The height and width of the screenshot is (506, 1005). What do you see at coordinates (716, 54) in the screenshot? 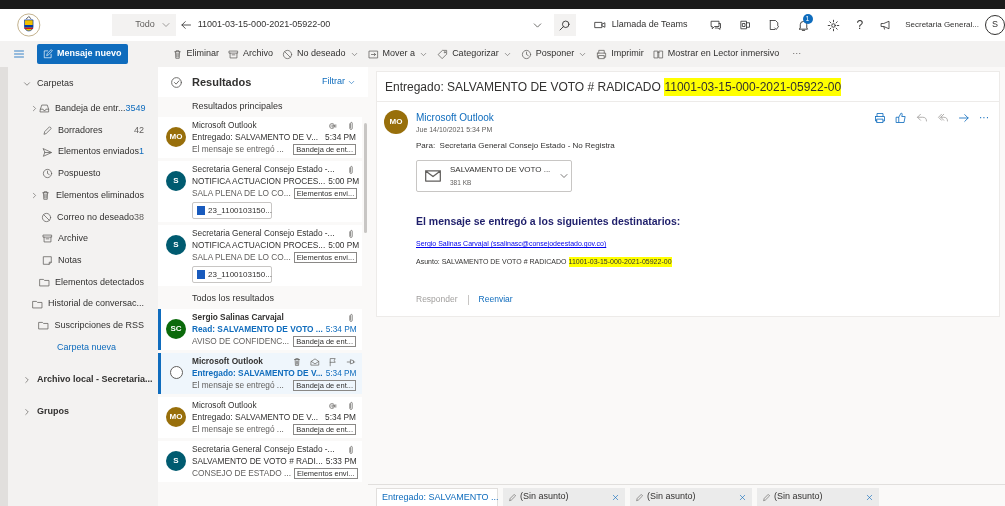
I see `toolbar-button: Mostrar en Lector inmersivo` at bounding box center [716, 54].